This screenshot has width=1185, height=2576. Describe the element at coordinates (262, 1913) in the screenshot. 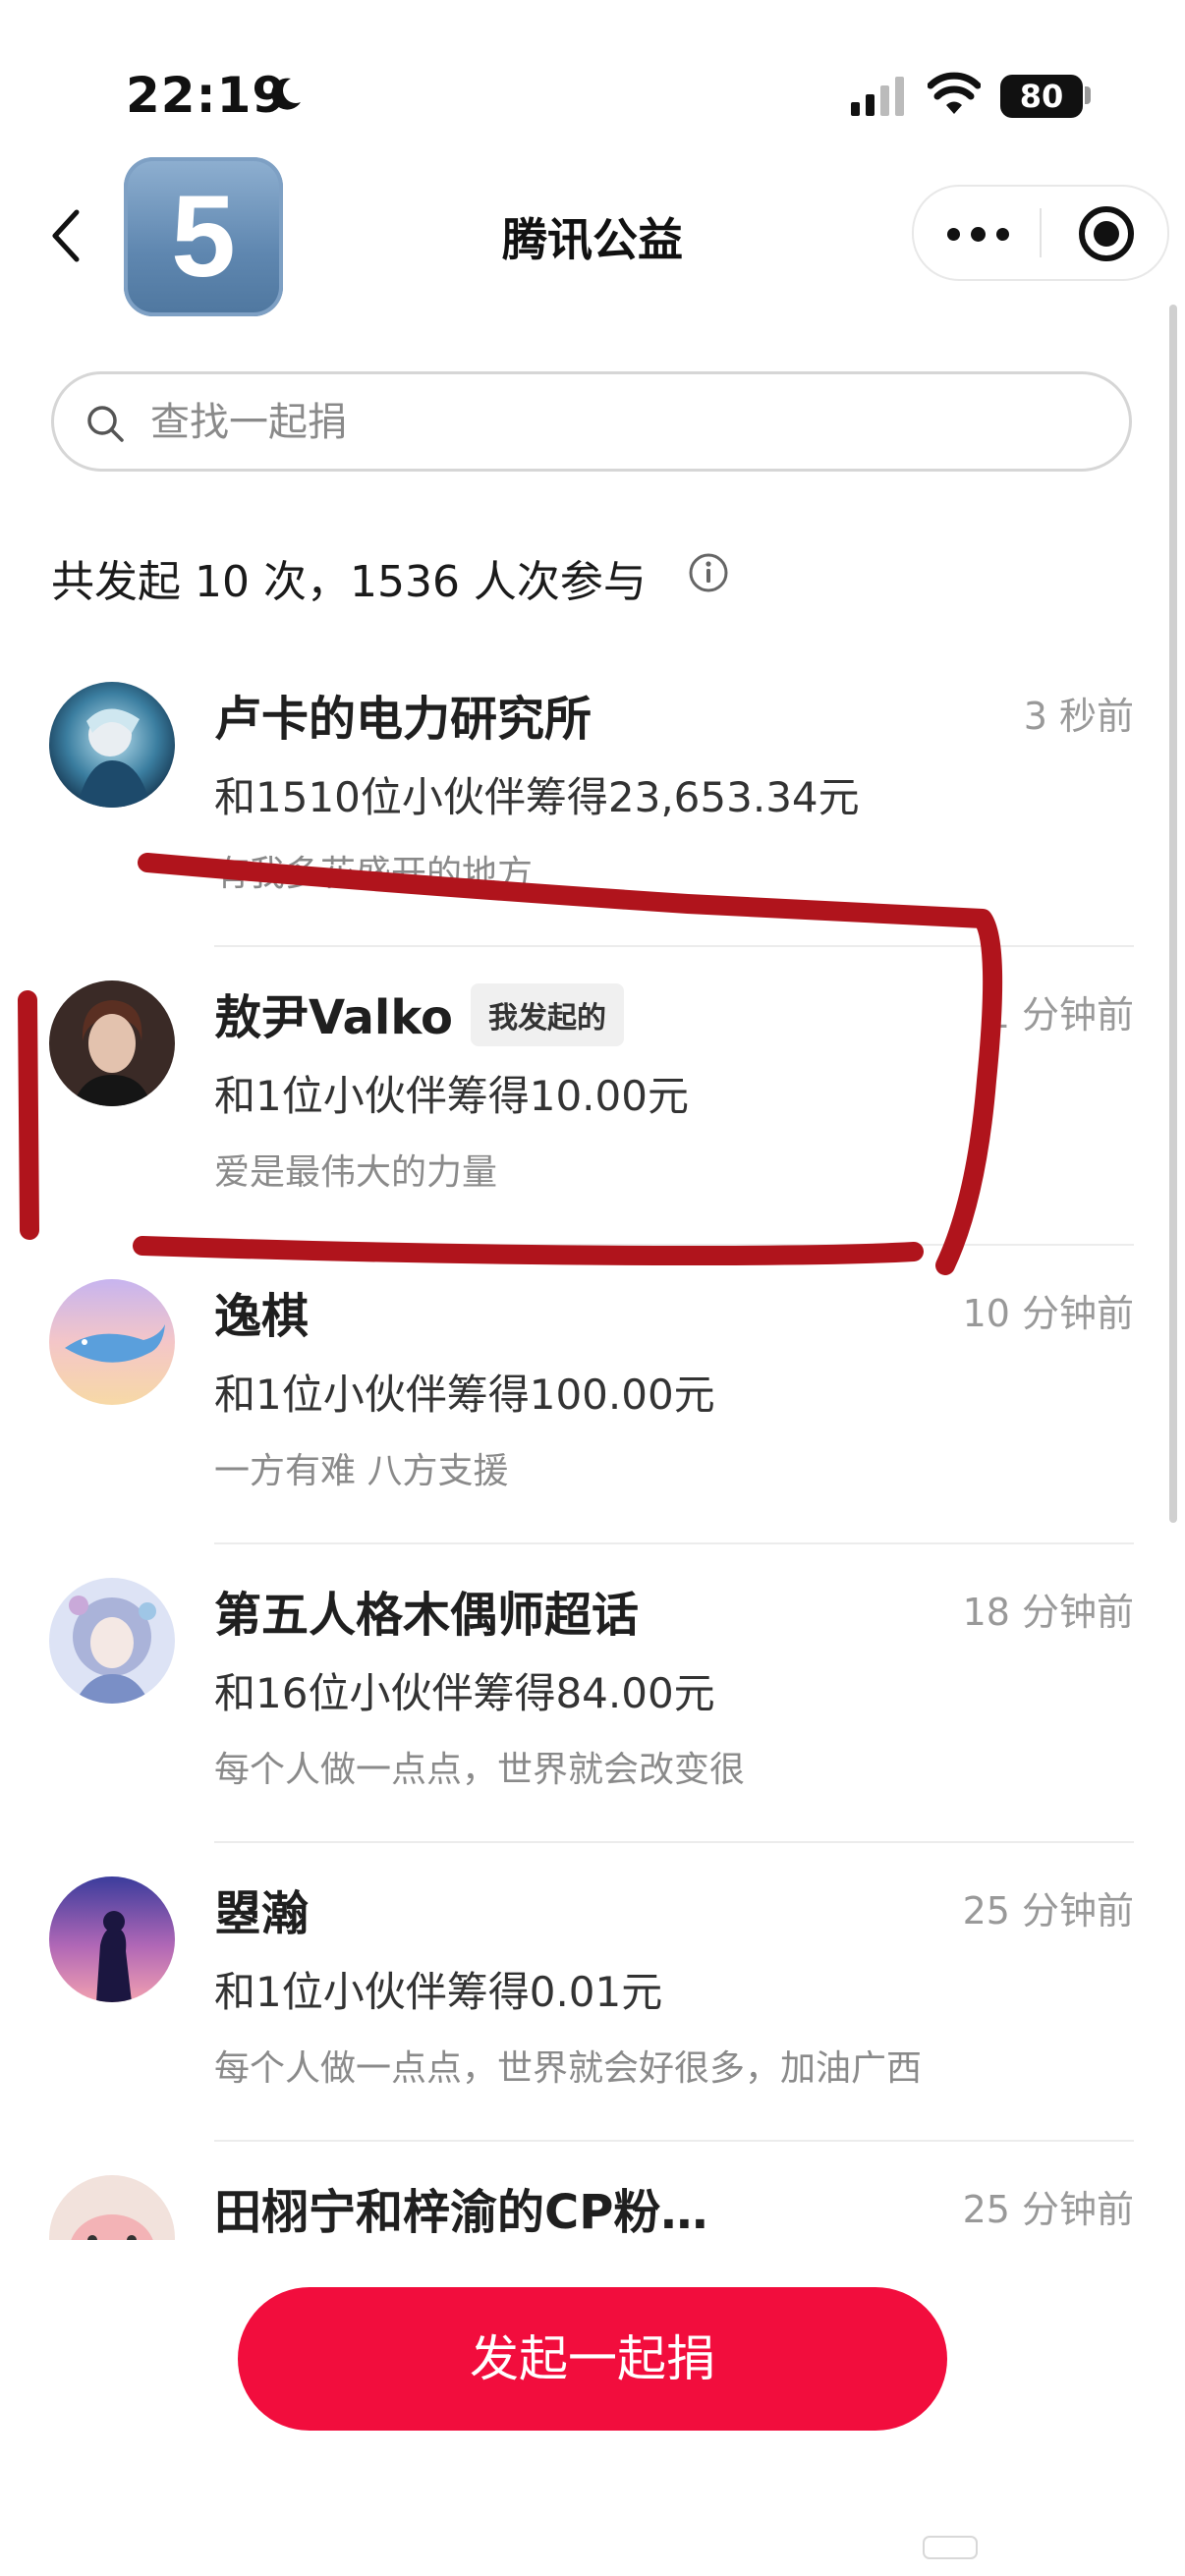

I see `item-name-text: 曌瀚` at that location.